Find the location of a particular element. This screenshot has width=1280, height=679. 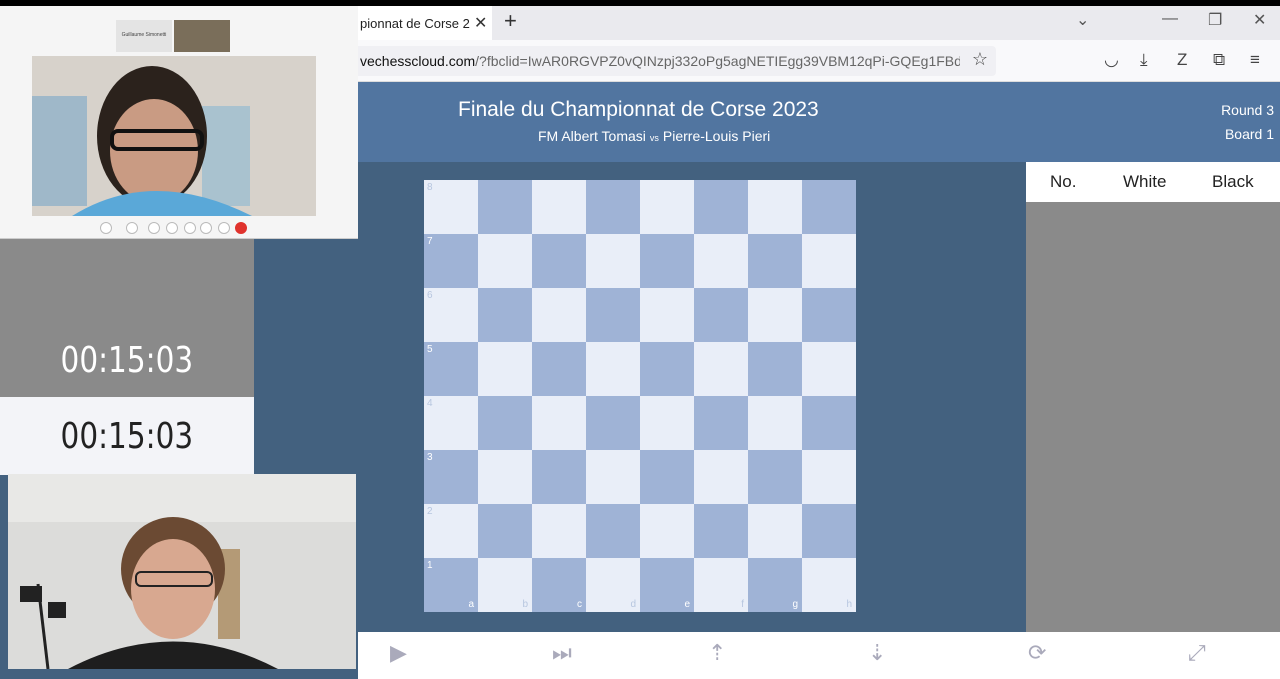

board-square-f8 is located at coordinates (721, 207).